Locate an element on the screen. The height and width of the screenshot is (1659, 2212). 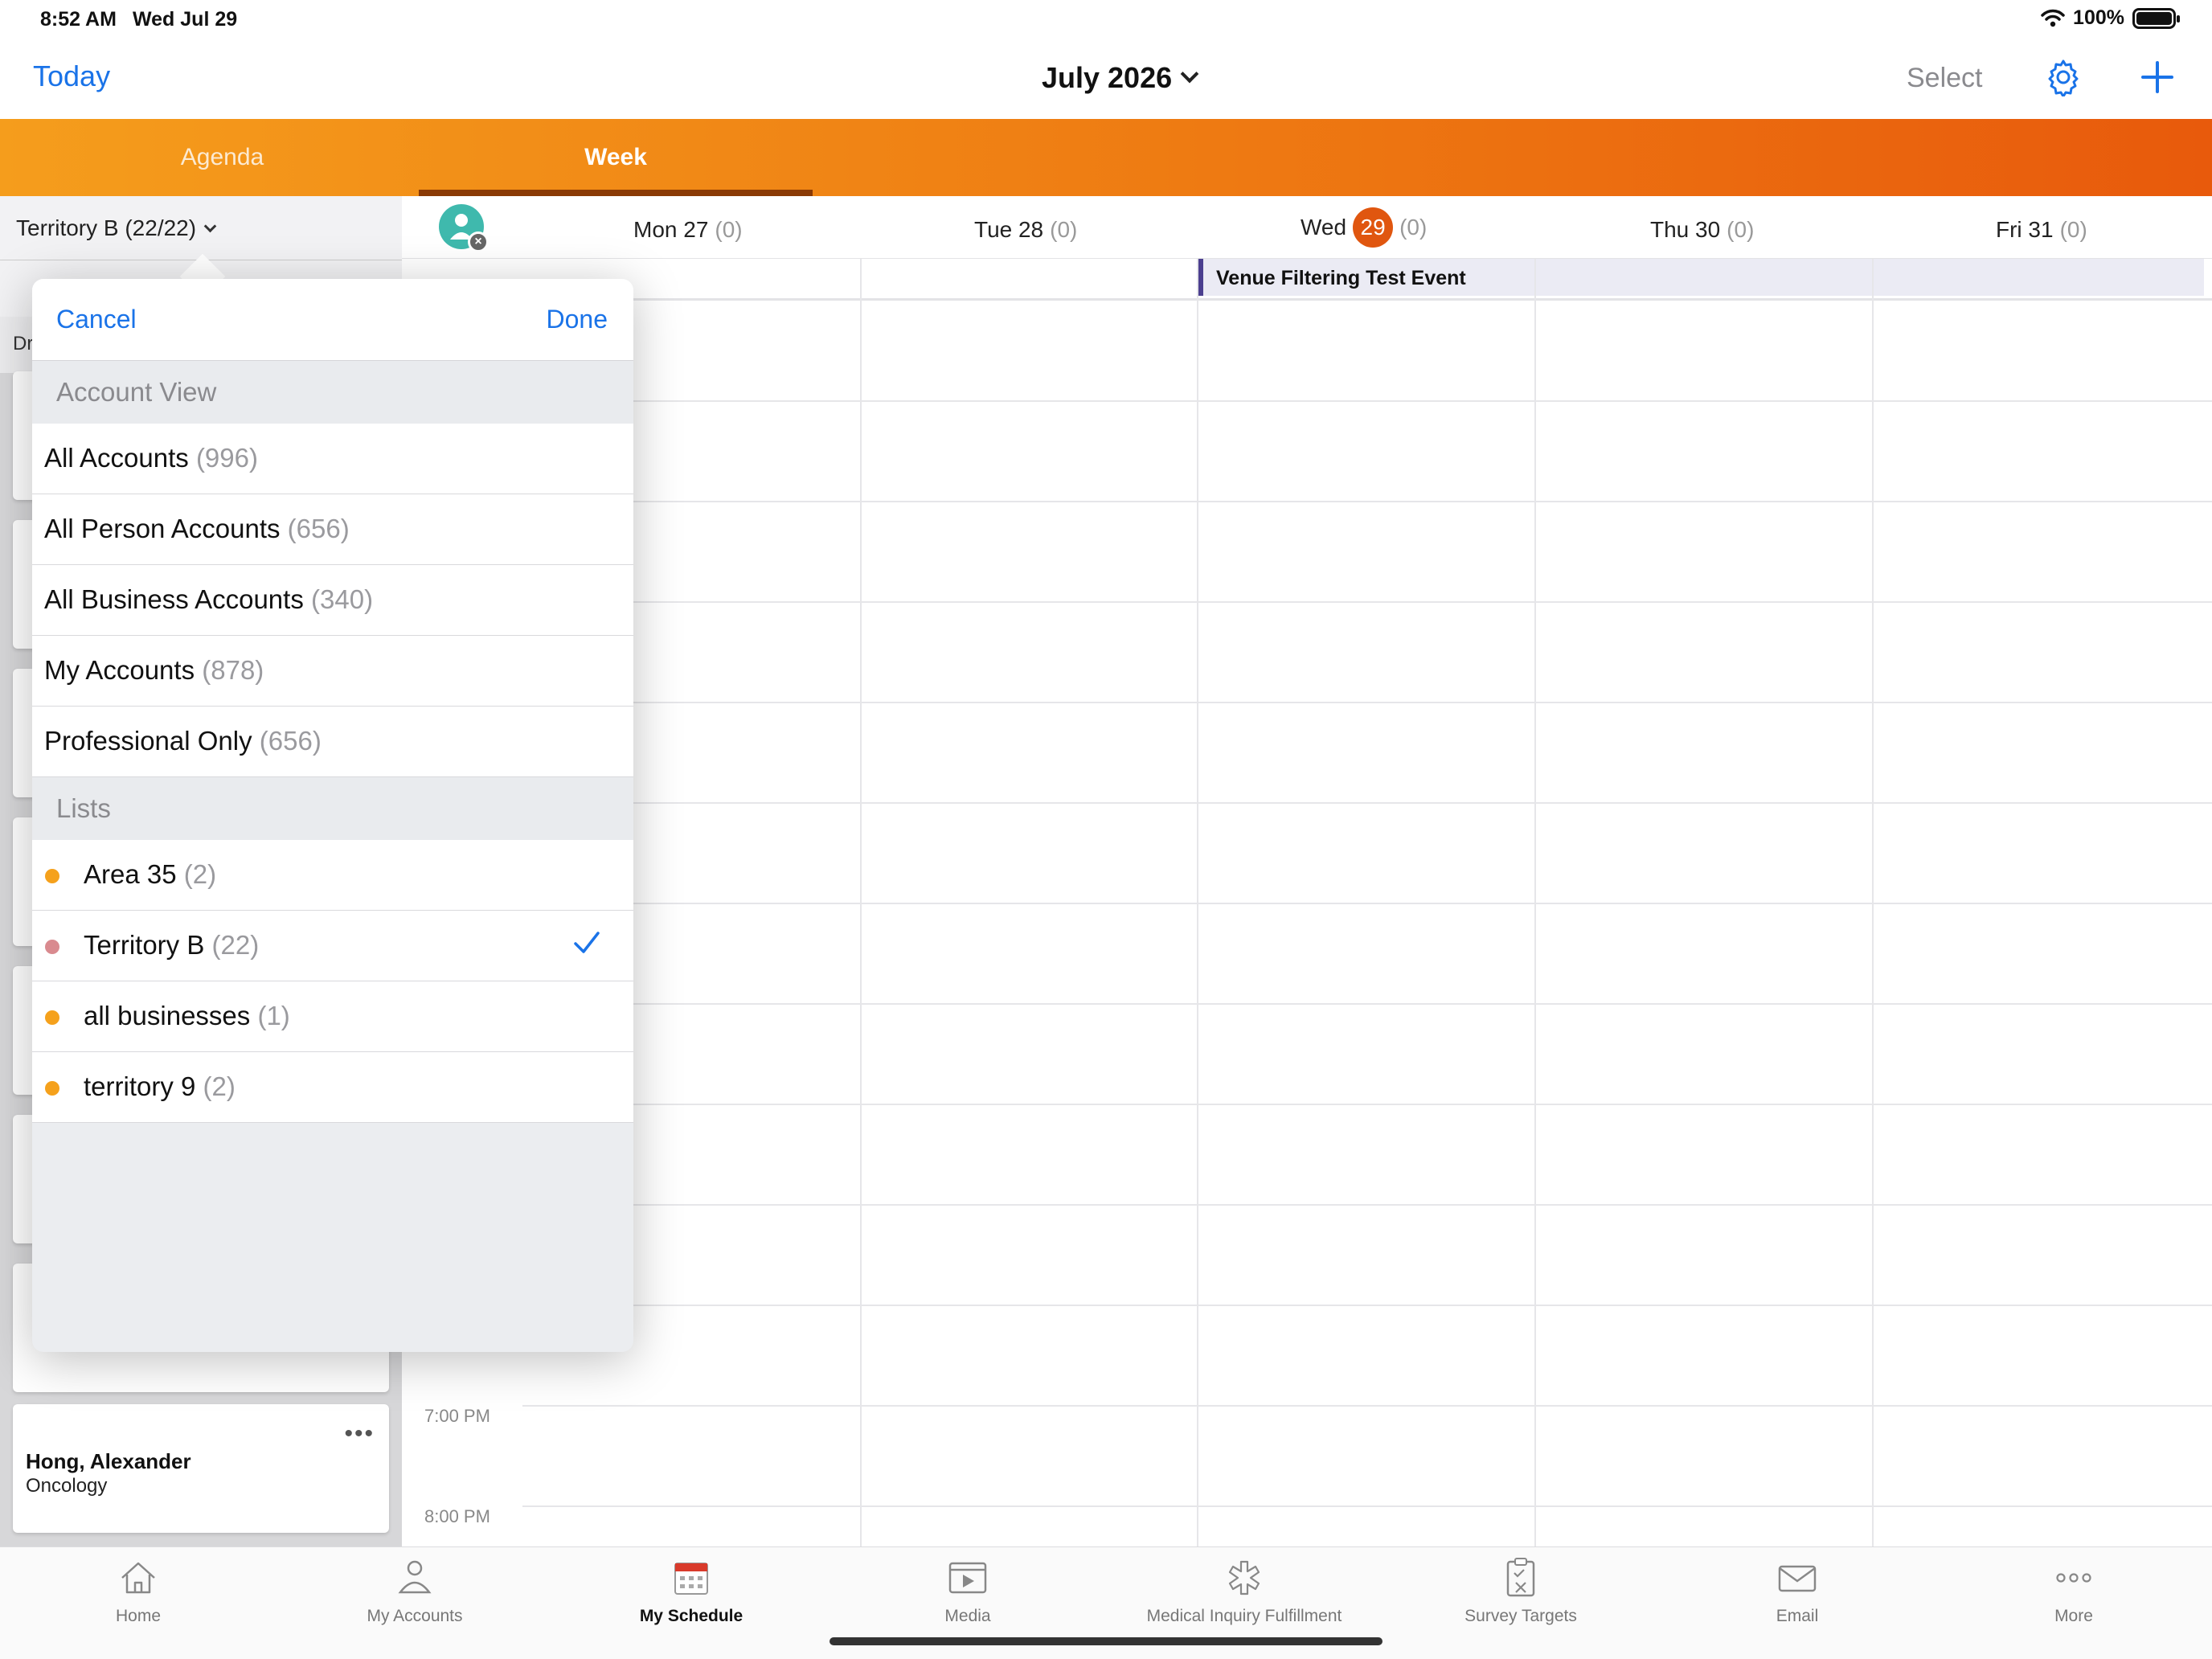
account-view-option: All Business Accounts (340) is located at coordinates (332, 600).